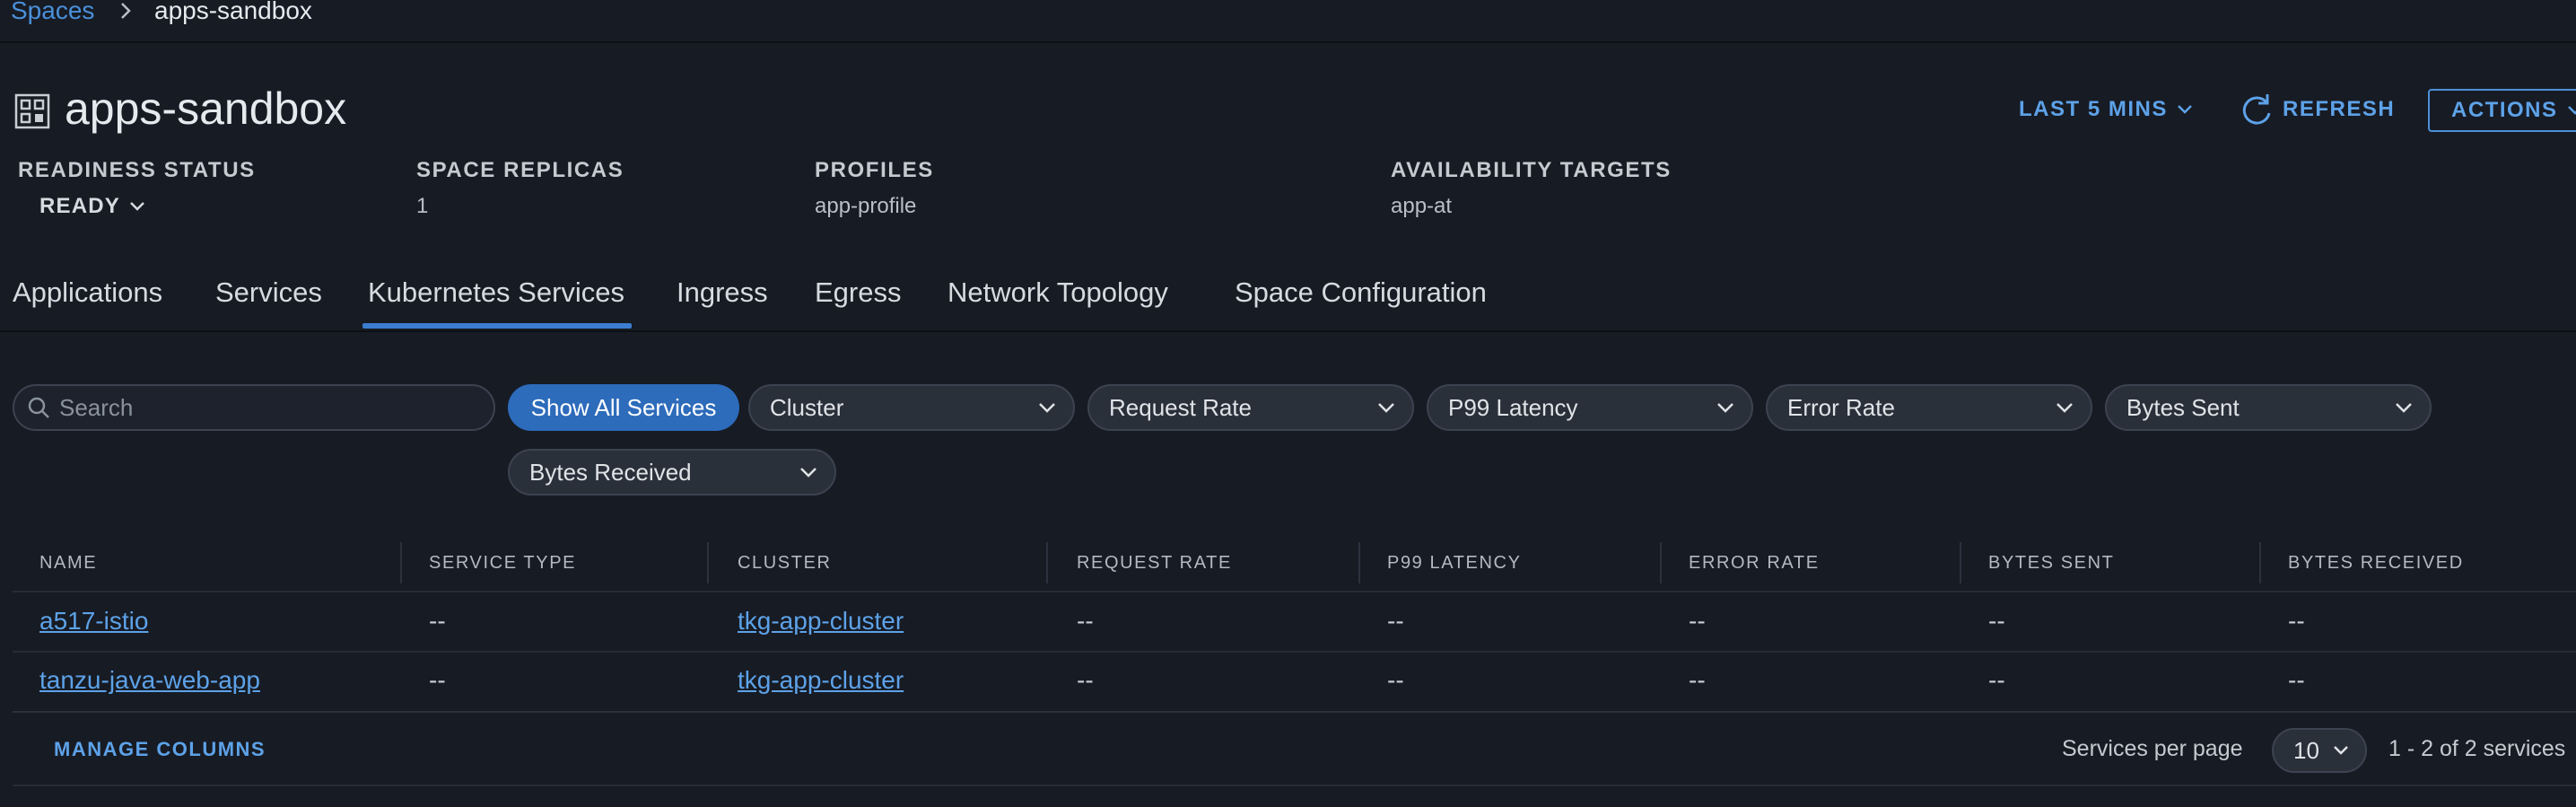 The height and width of the screenshot is (807, 2576). Describe the element at coordinates (2257, 109) in the screenshot. I see `refresh-icon` at that location.